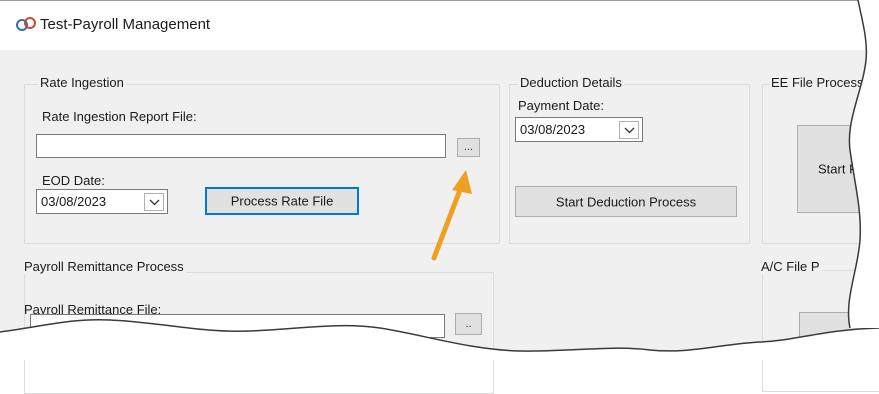 The image size is (879, 394). Describe the element at coordinates (237, 326) in the screenshot. I see `payroll-remittance-file-input` at that location.